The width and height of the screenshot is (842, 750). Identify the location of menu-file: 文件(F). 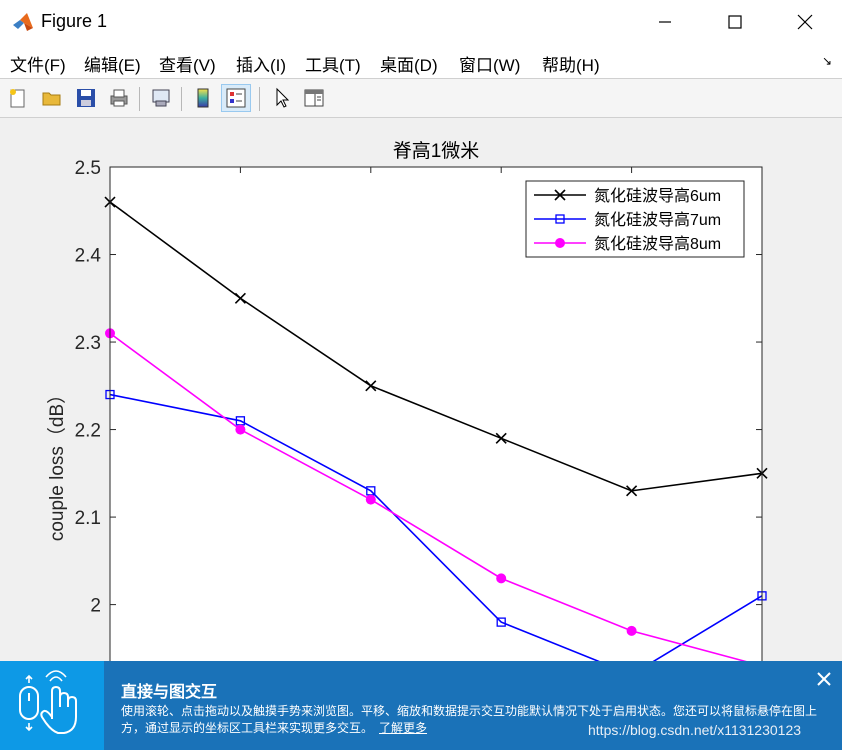
(38, 63).